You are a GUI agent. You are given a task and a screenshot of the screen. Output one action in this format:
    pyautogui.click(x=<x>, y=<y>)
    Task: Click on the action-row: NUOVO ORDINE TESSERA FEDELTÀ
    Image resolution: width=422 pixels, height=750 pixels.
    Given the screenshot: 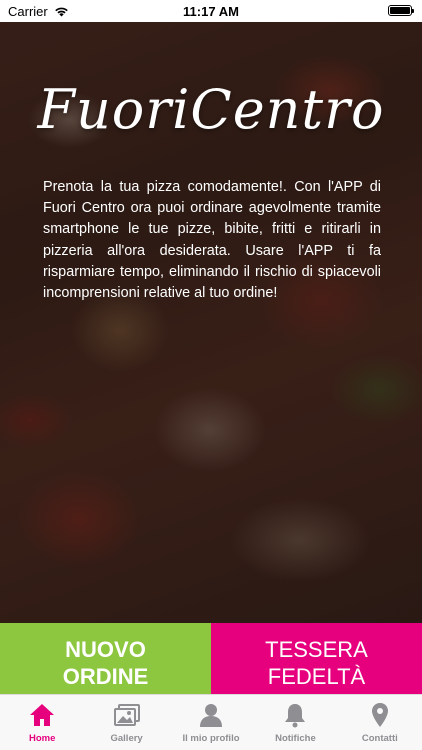 What is the action you would take?
    pyautogui.click(x=211, y=658)
    